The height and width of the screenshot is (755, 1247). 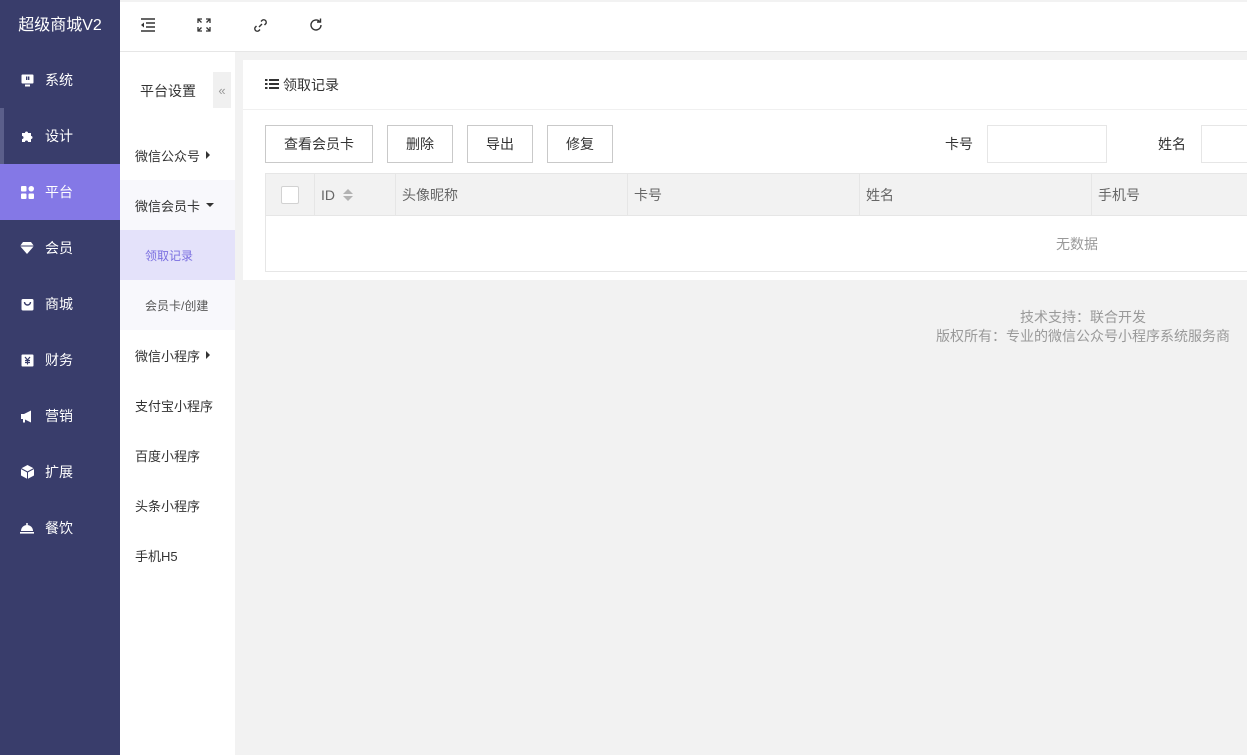 I want to click on sidebar-item-label: 系统, so click(x=59, y=80).